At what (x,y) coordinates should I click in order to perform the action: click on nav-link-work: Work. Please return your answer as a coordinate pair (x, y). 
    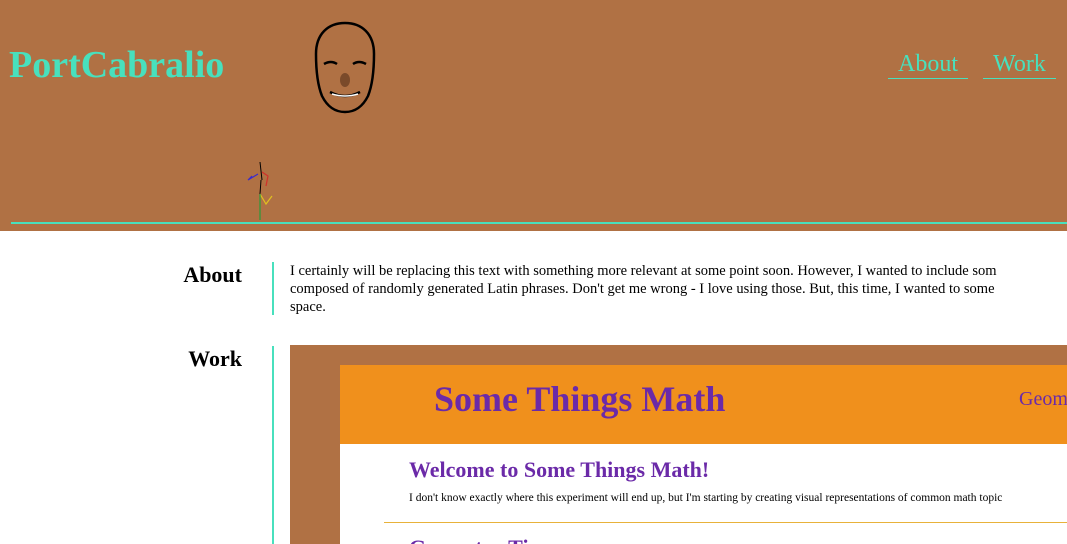
    Looking at the image, I should click on (1019, 64).